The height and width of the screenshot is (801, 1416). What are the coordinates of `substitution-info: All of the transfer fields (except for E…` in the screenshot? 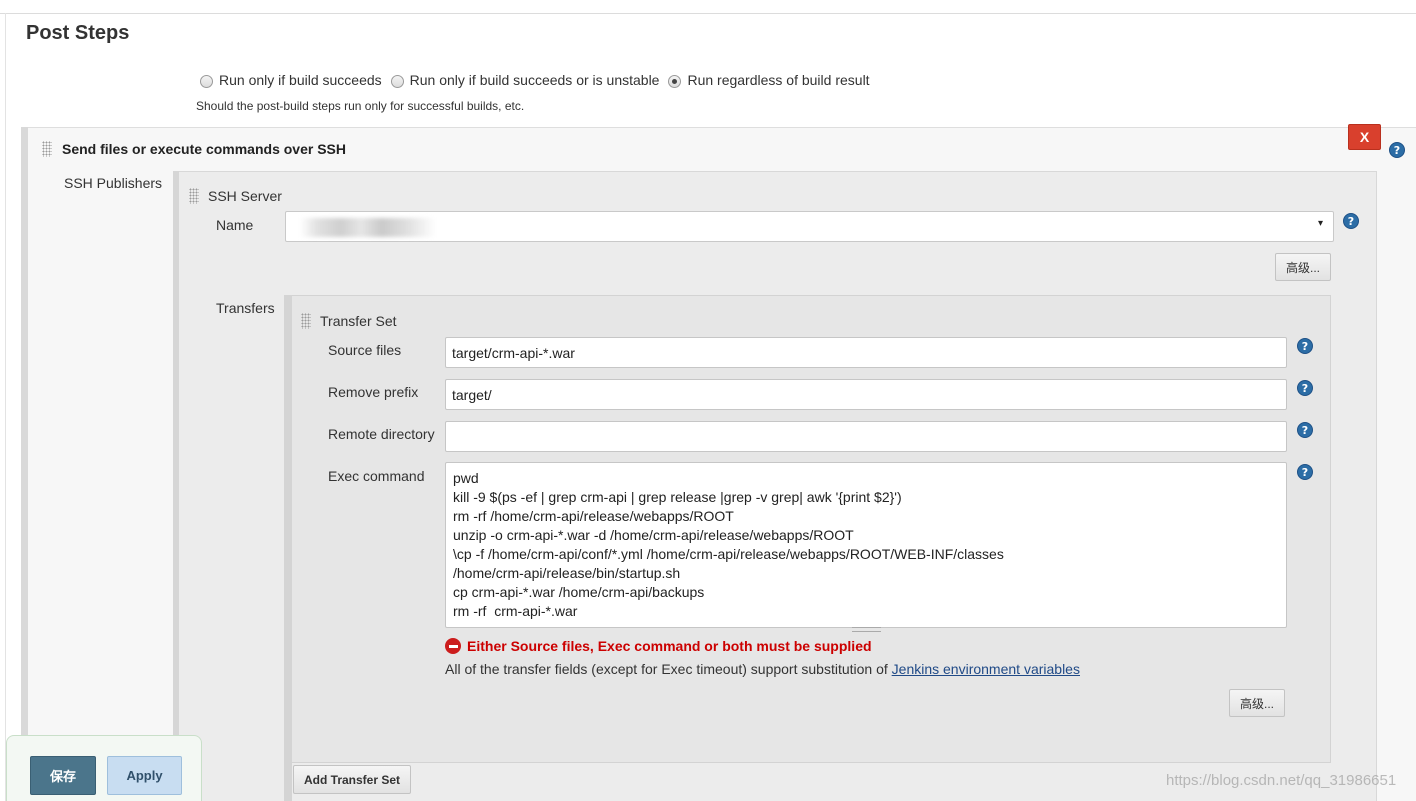 It's located at (762, 669).